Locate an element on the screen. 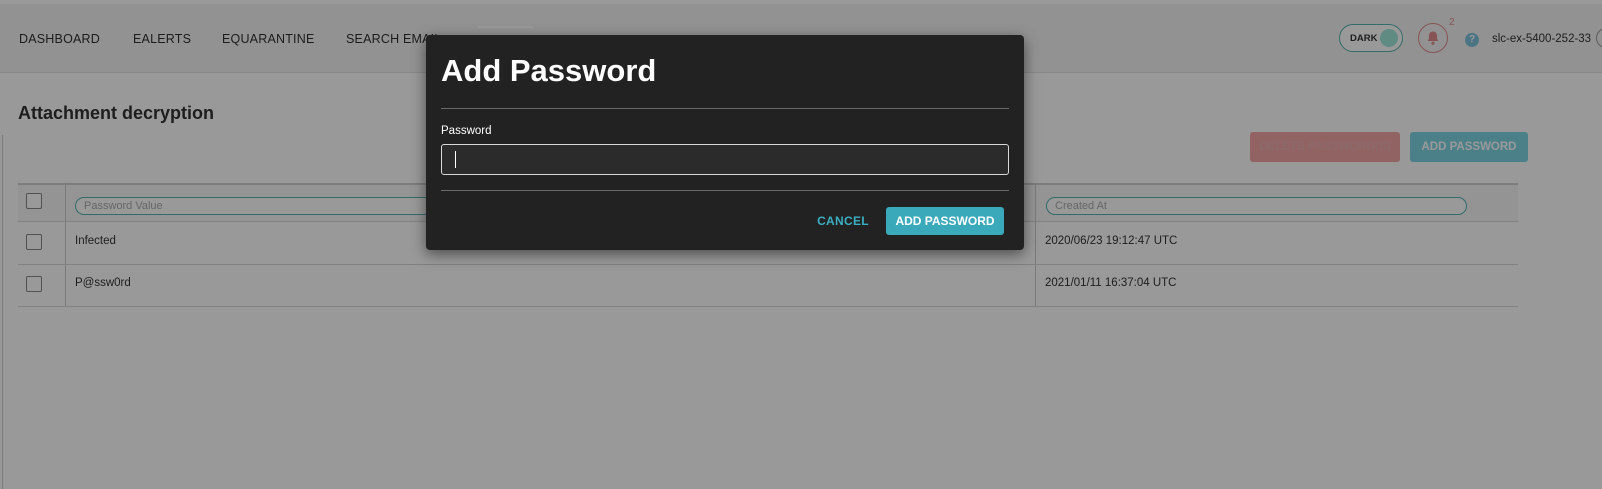 Image resolution: width=1602 pixels, height=489 pixels. password-input is located at coordinates (725, 159).